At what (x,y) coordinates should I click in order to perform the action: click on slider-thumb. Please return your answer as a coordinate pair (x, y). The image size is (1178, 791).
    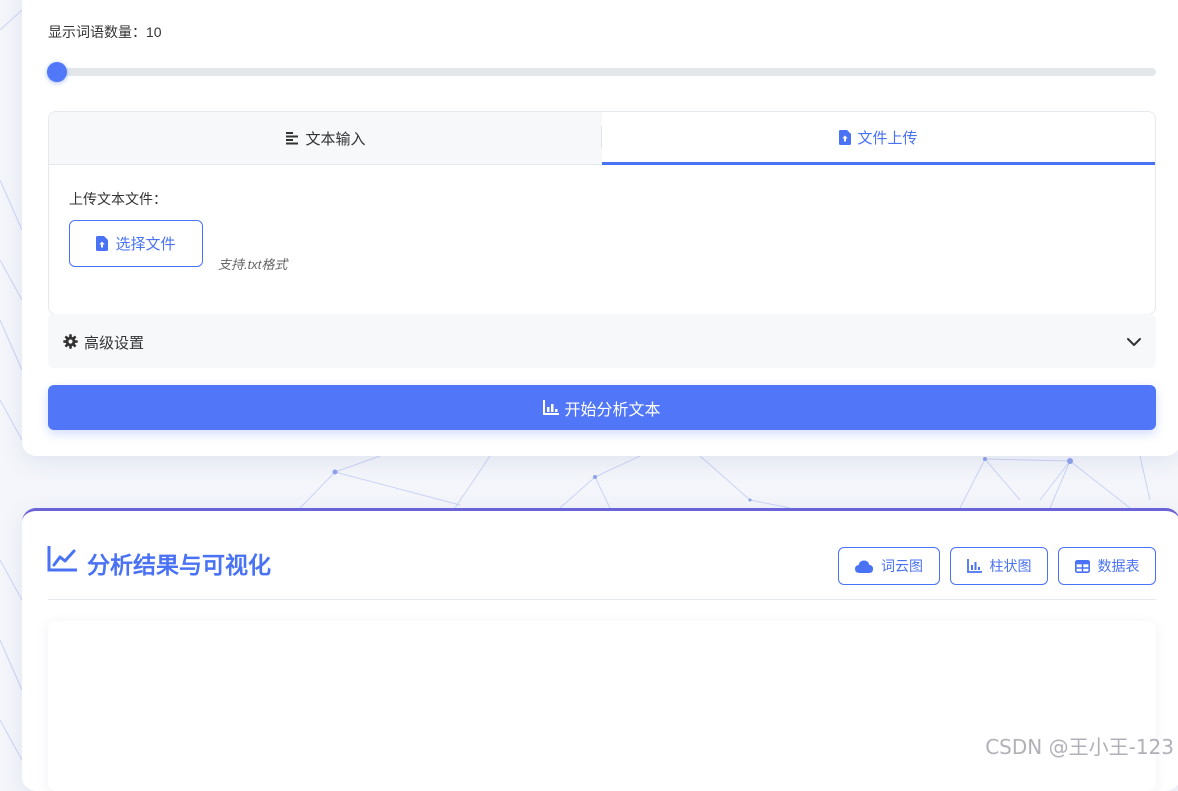
    Looking at the image, I should click on (57, 72).